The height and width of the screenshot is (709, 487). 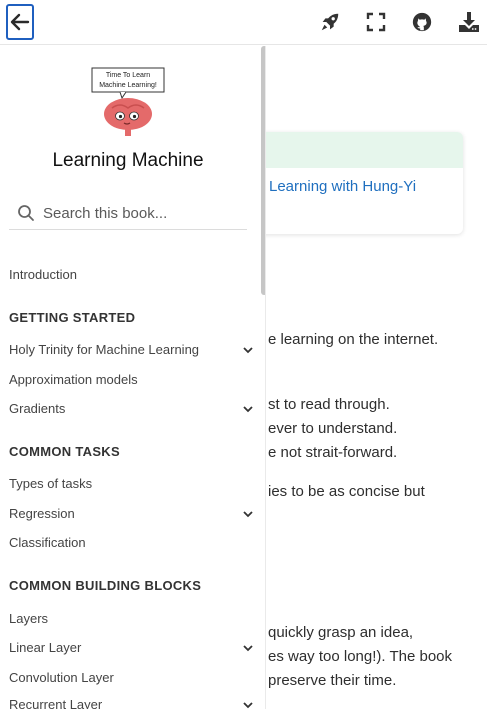 I want to click on download-icon, so click(x=469, y=22).